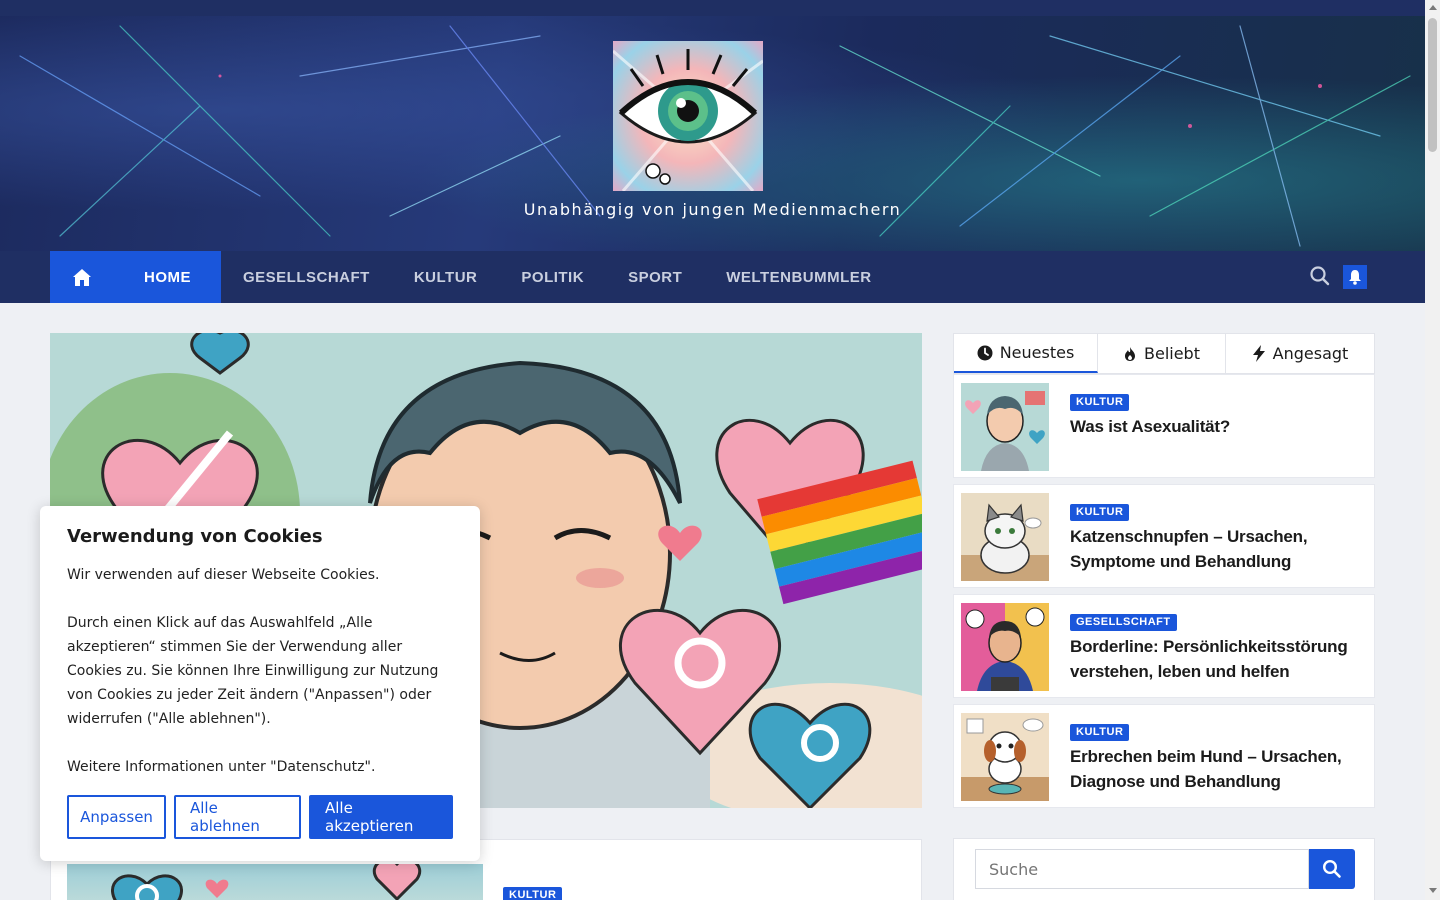 The width and height of the screenshot is (1440, 900). I want to click on eye-logo-icon, so click(688, 120).